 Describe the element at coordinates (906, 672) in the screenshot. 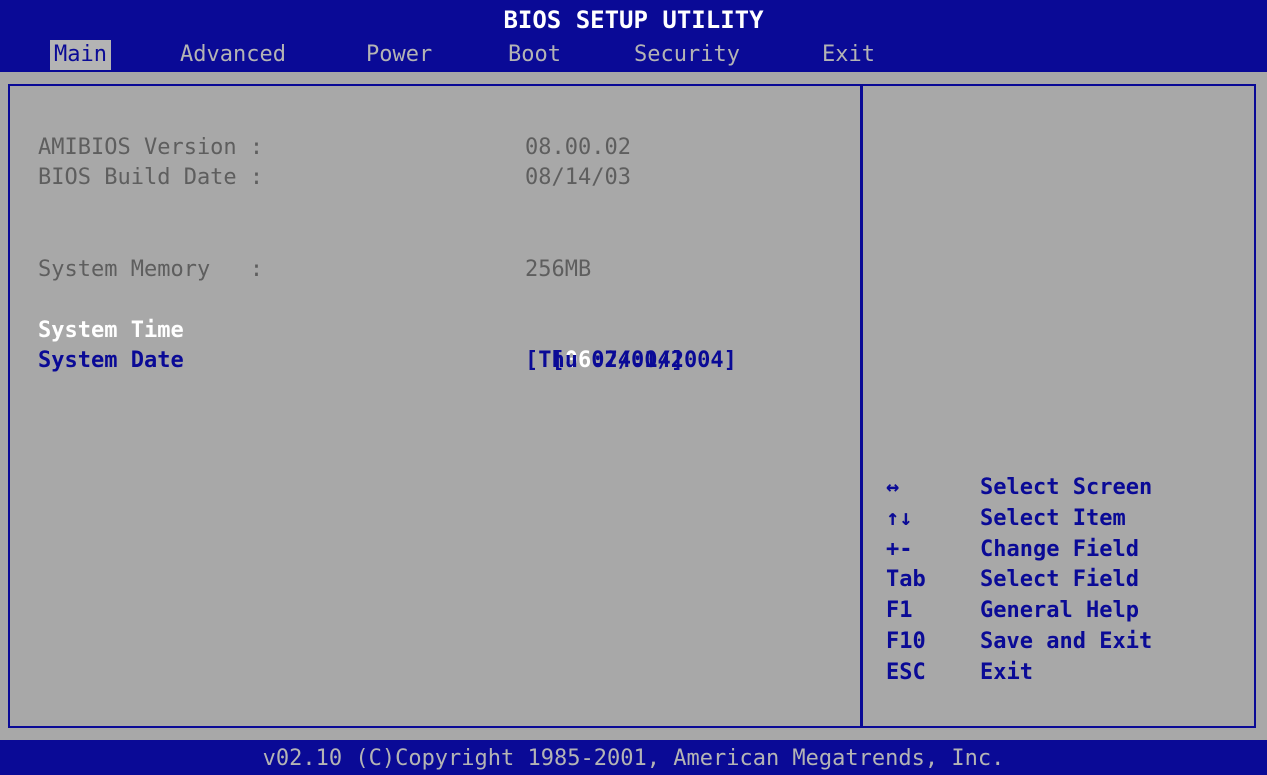

I see `help-key-exit: ESC` at that location.